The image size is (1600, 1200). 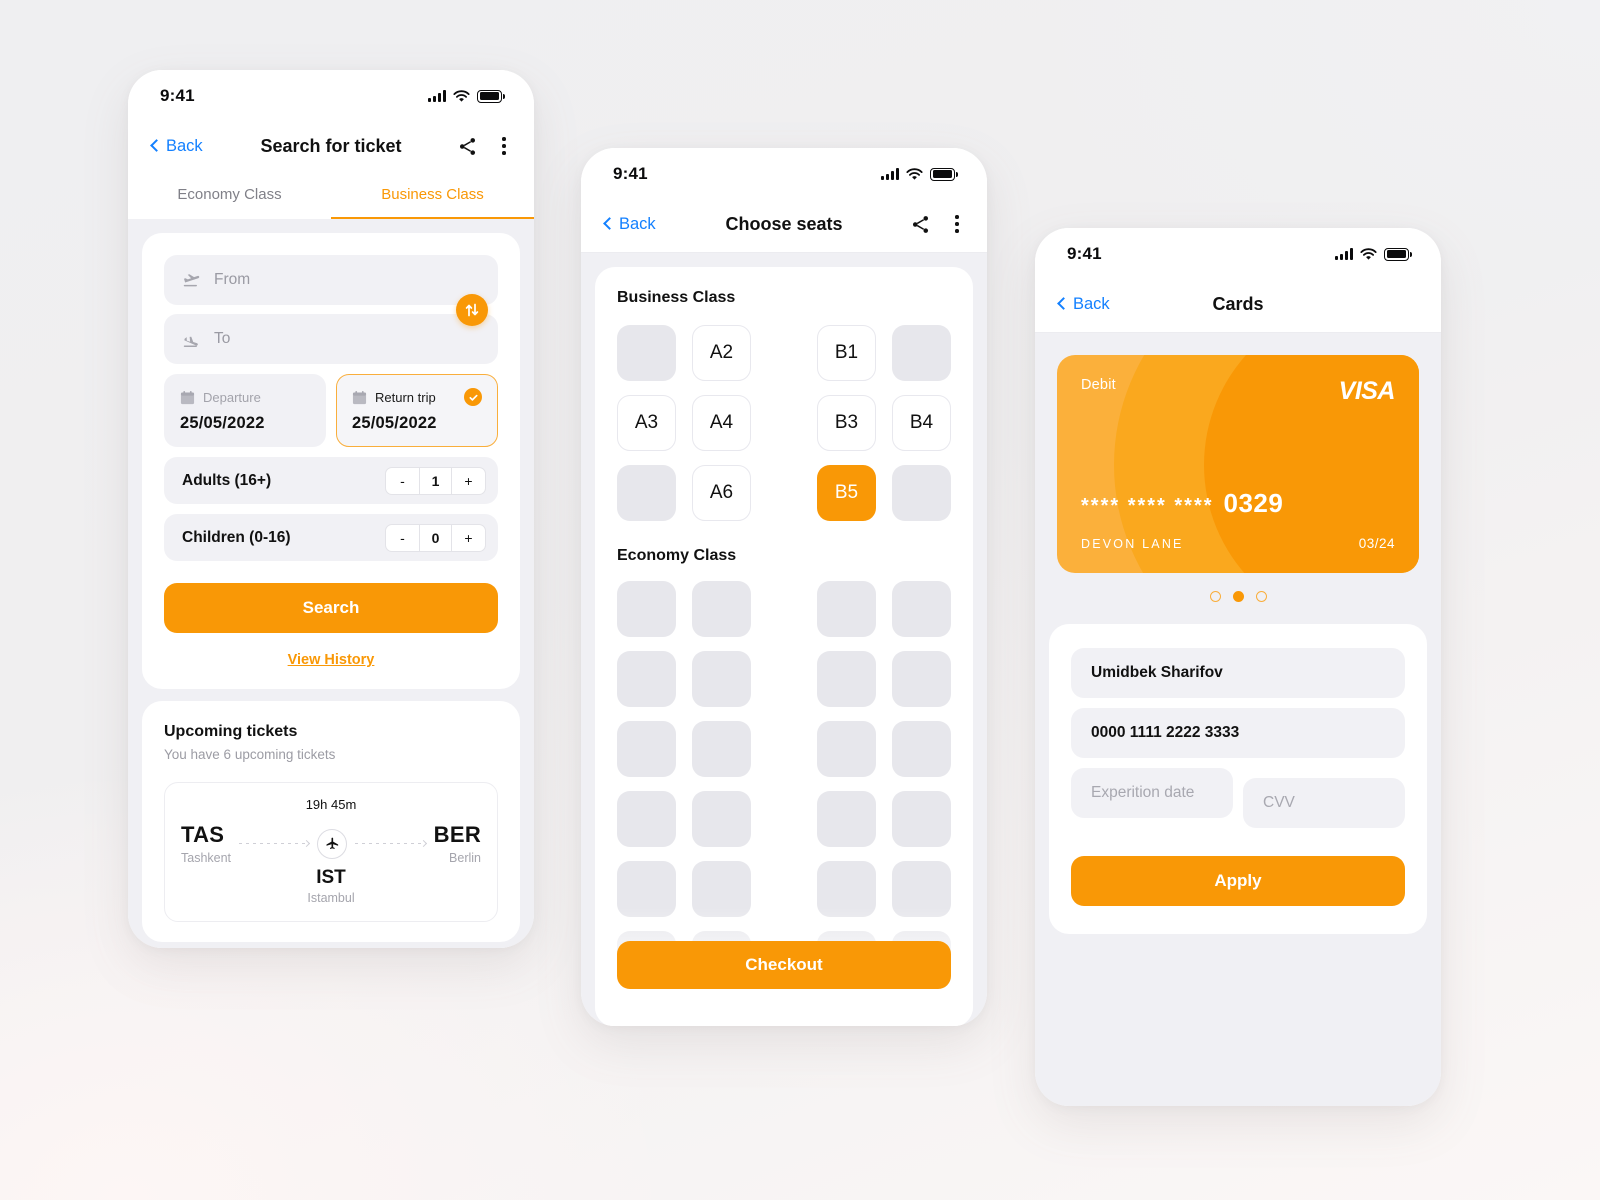 What do you see at coordinates (1324, 803) in the screenshot?
I see `cvv-input: CVV` at bounding box center [1324, 803].